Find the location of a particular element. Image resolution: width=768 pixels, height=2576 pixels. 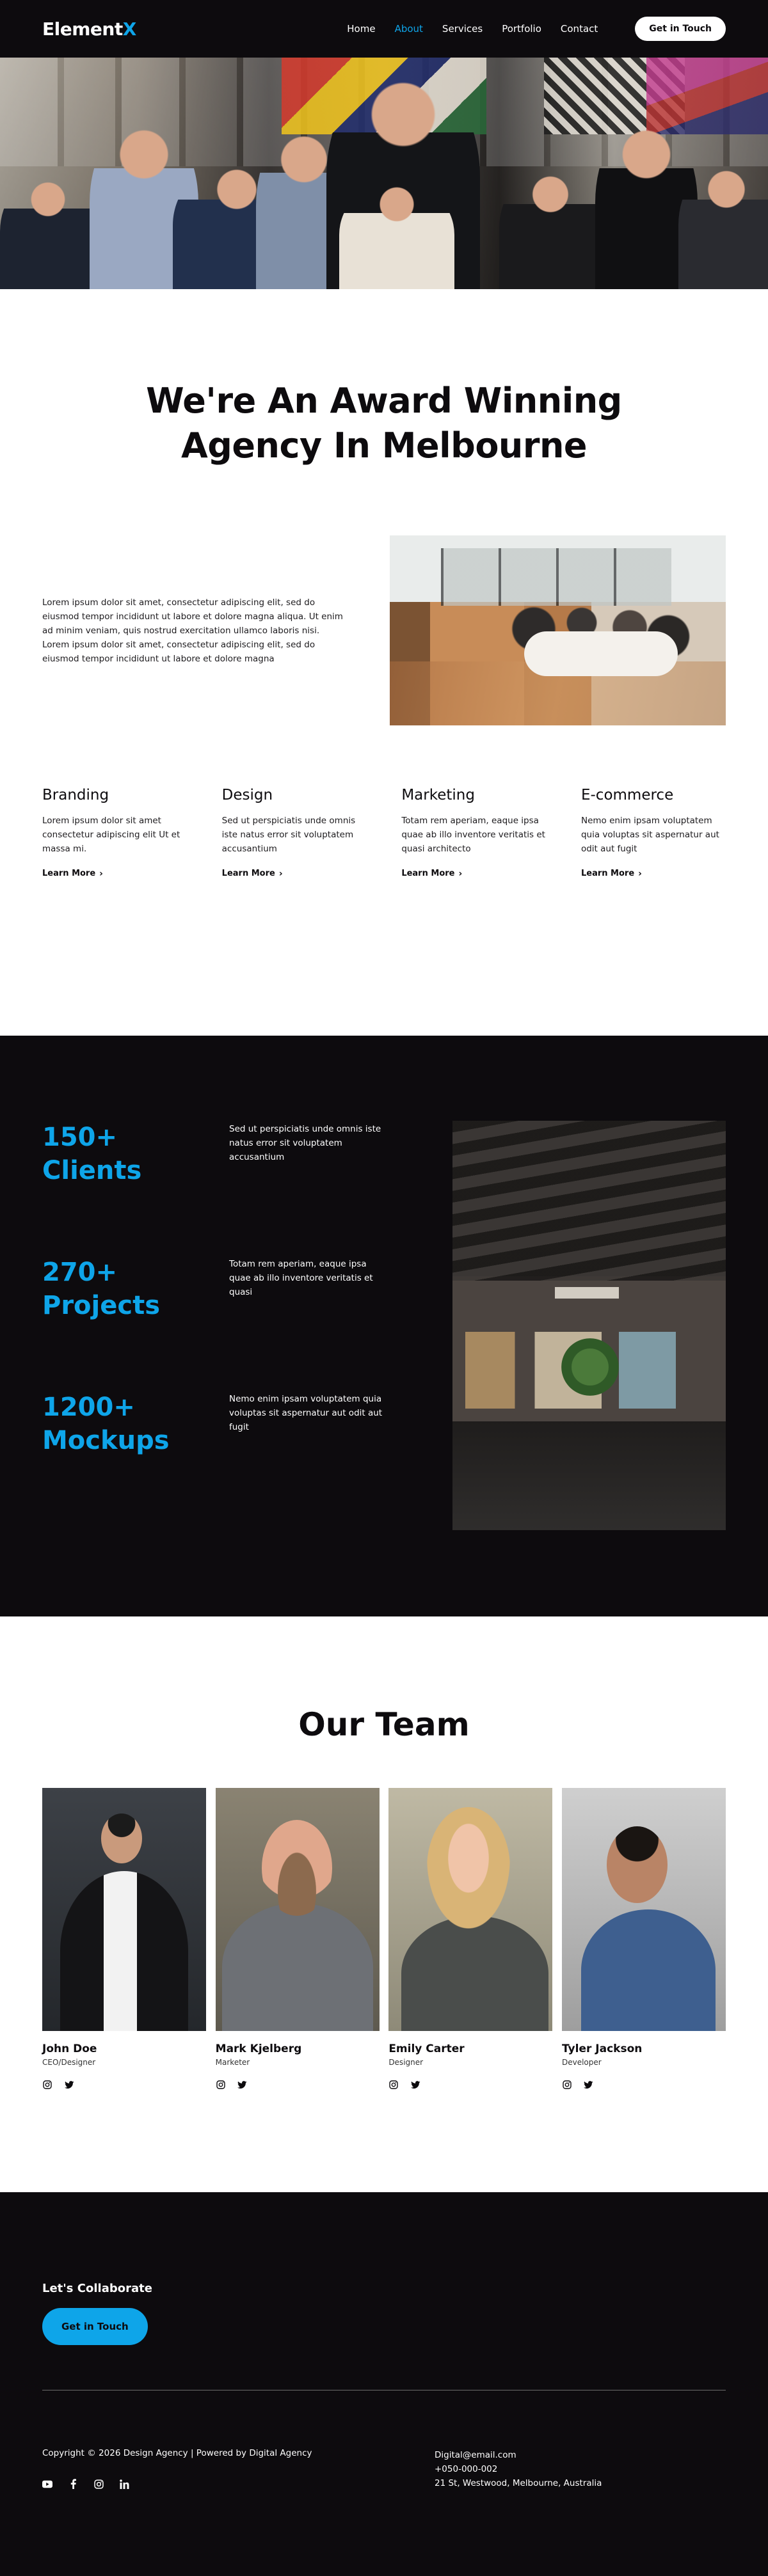

team-member: John Doe CEO/Designer is located at coordinates (124, 1939).